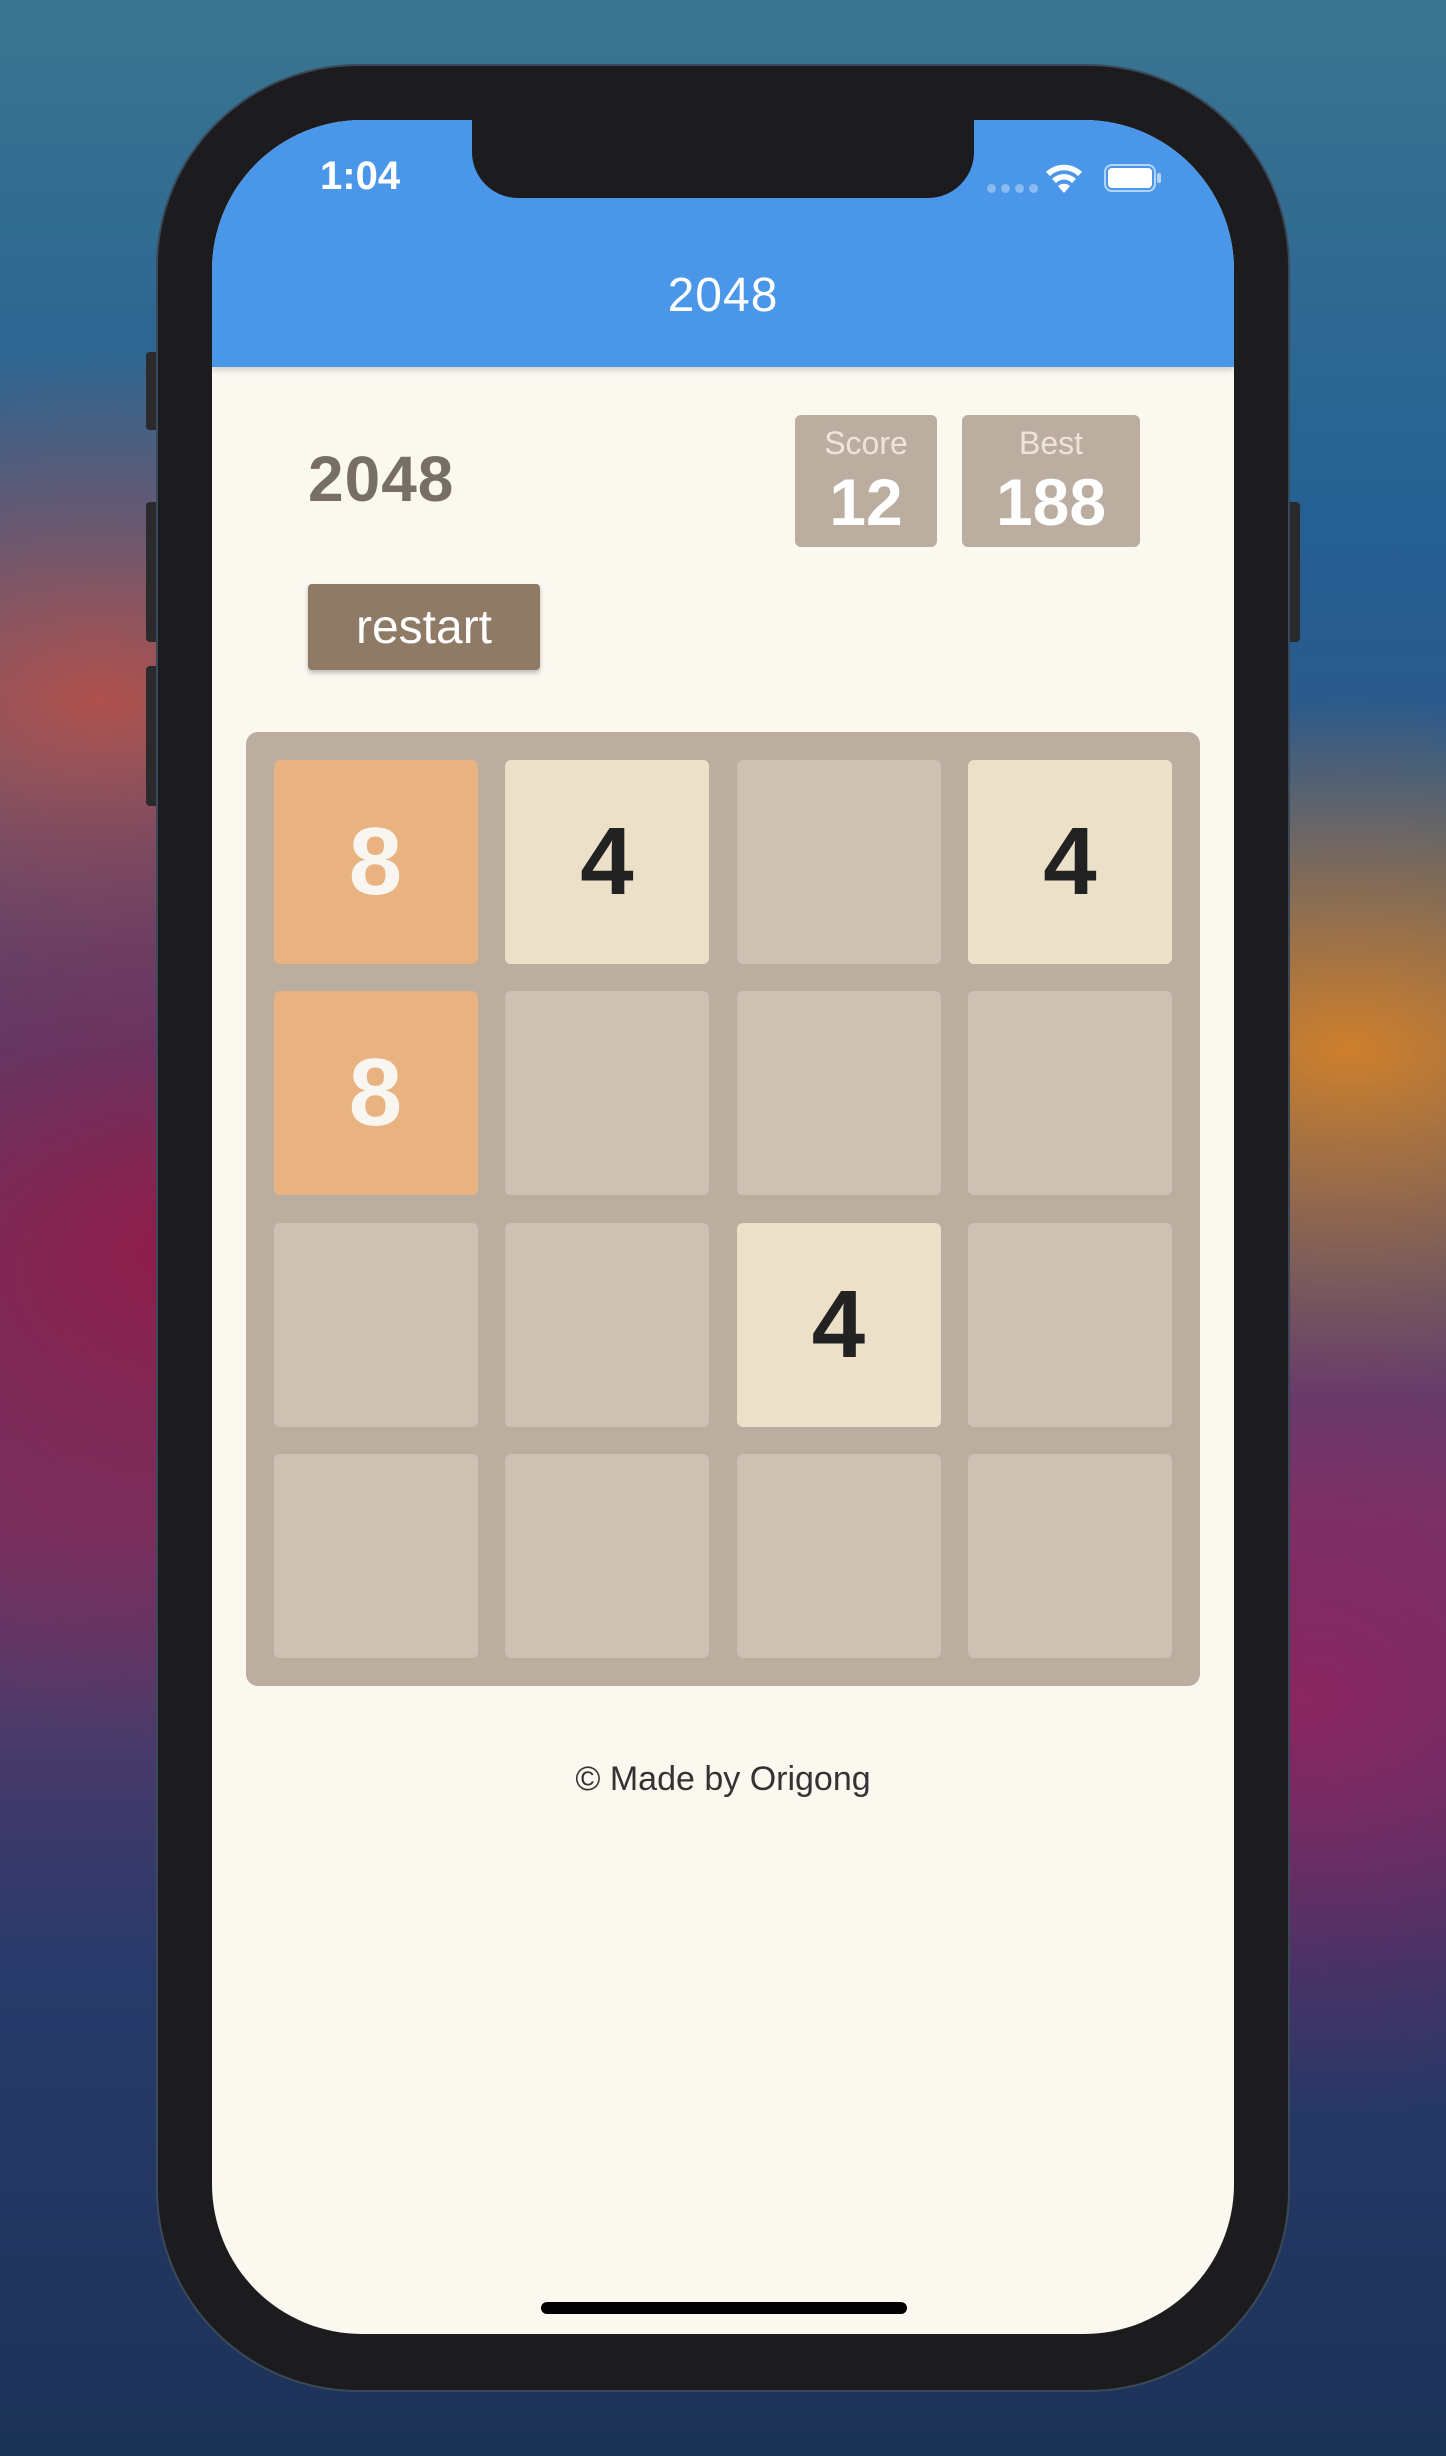  I want to click on footer-credit: © Made by Origong, so click(723, 1779).